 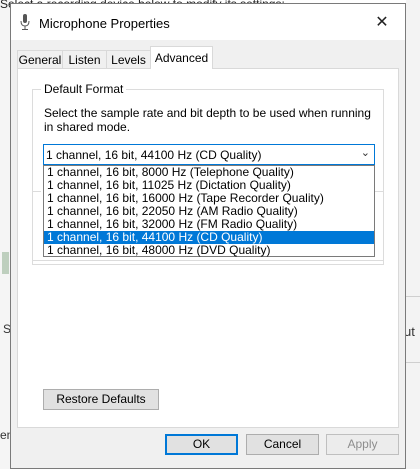 What do you see at coordinates (5, 234) in the screenshot?
I see `background-window-left` at bounding box center [5, 234].